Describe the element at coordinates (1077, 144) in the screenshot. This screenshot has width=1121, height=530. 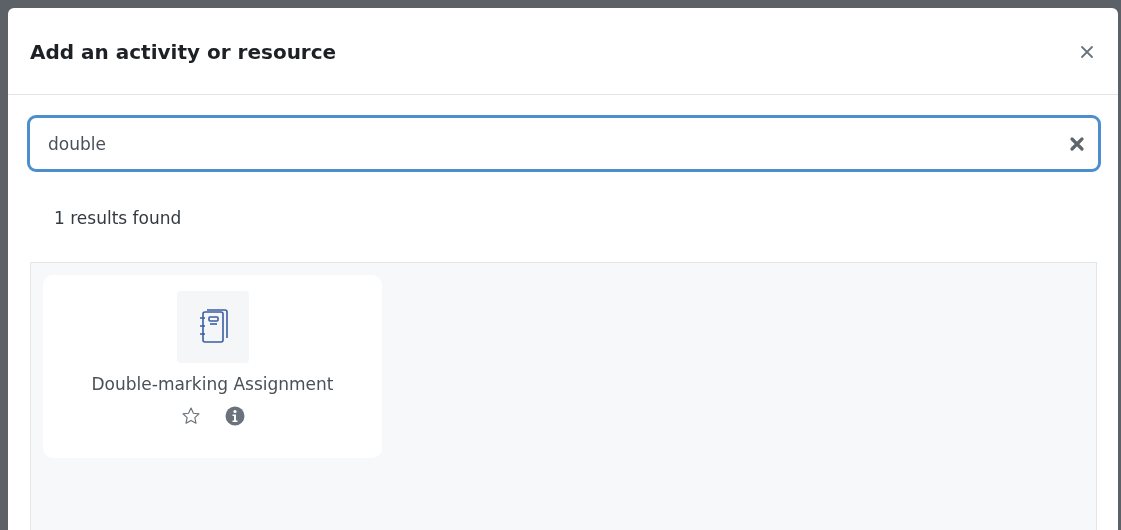
I see `clear-icon` at that location.